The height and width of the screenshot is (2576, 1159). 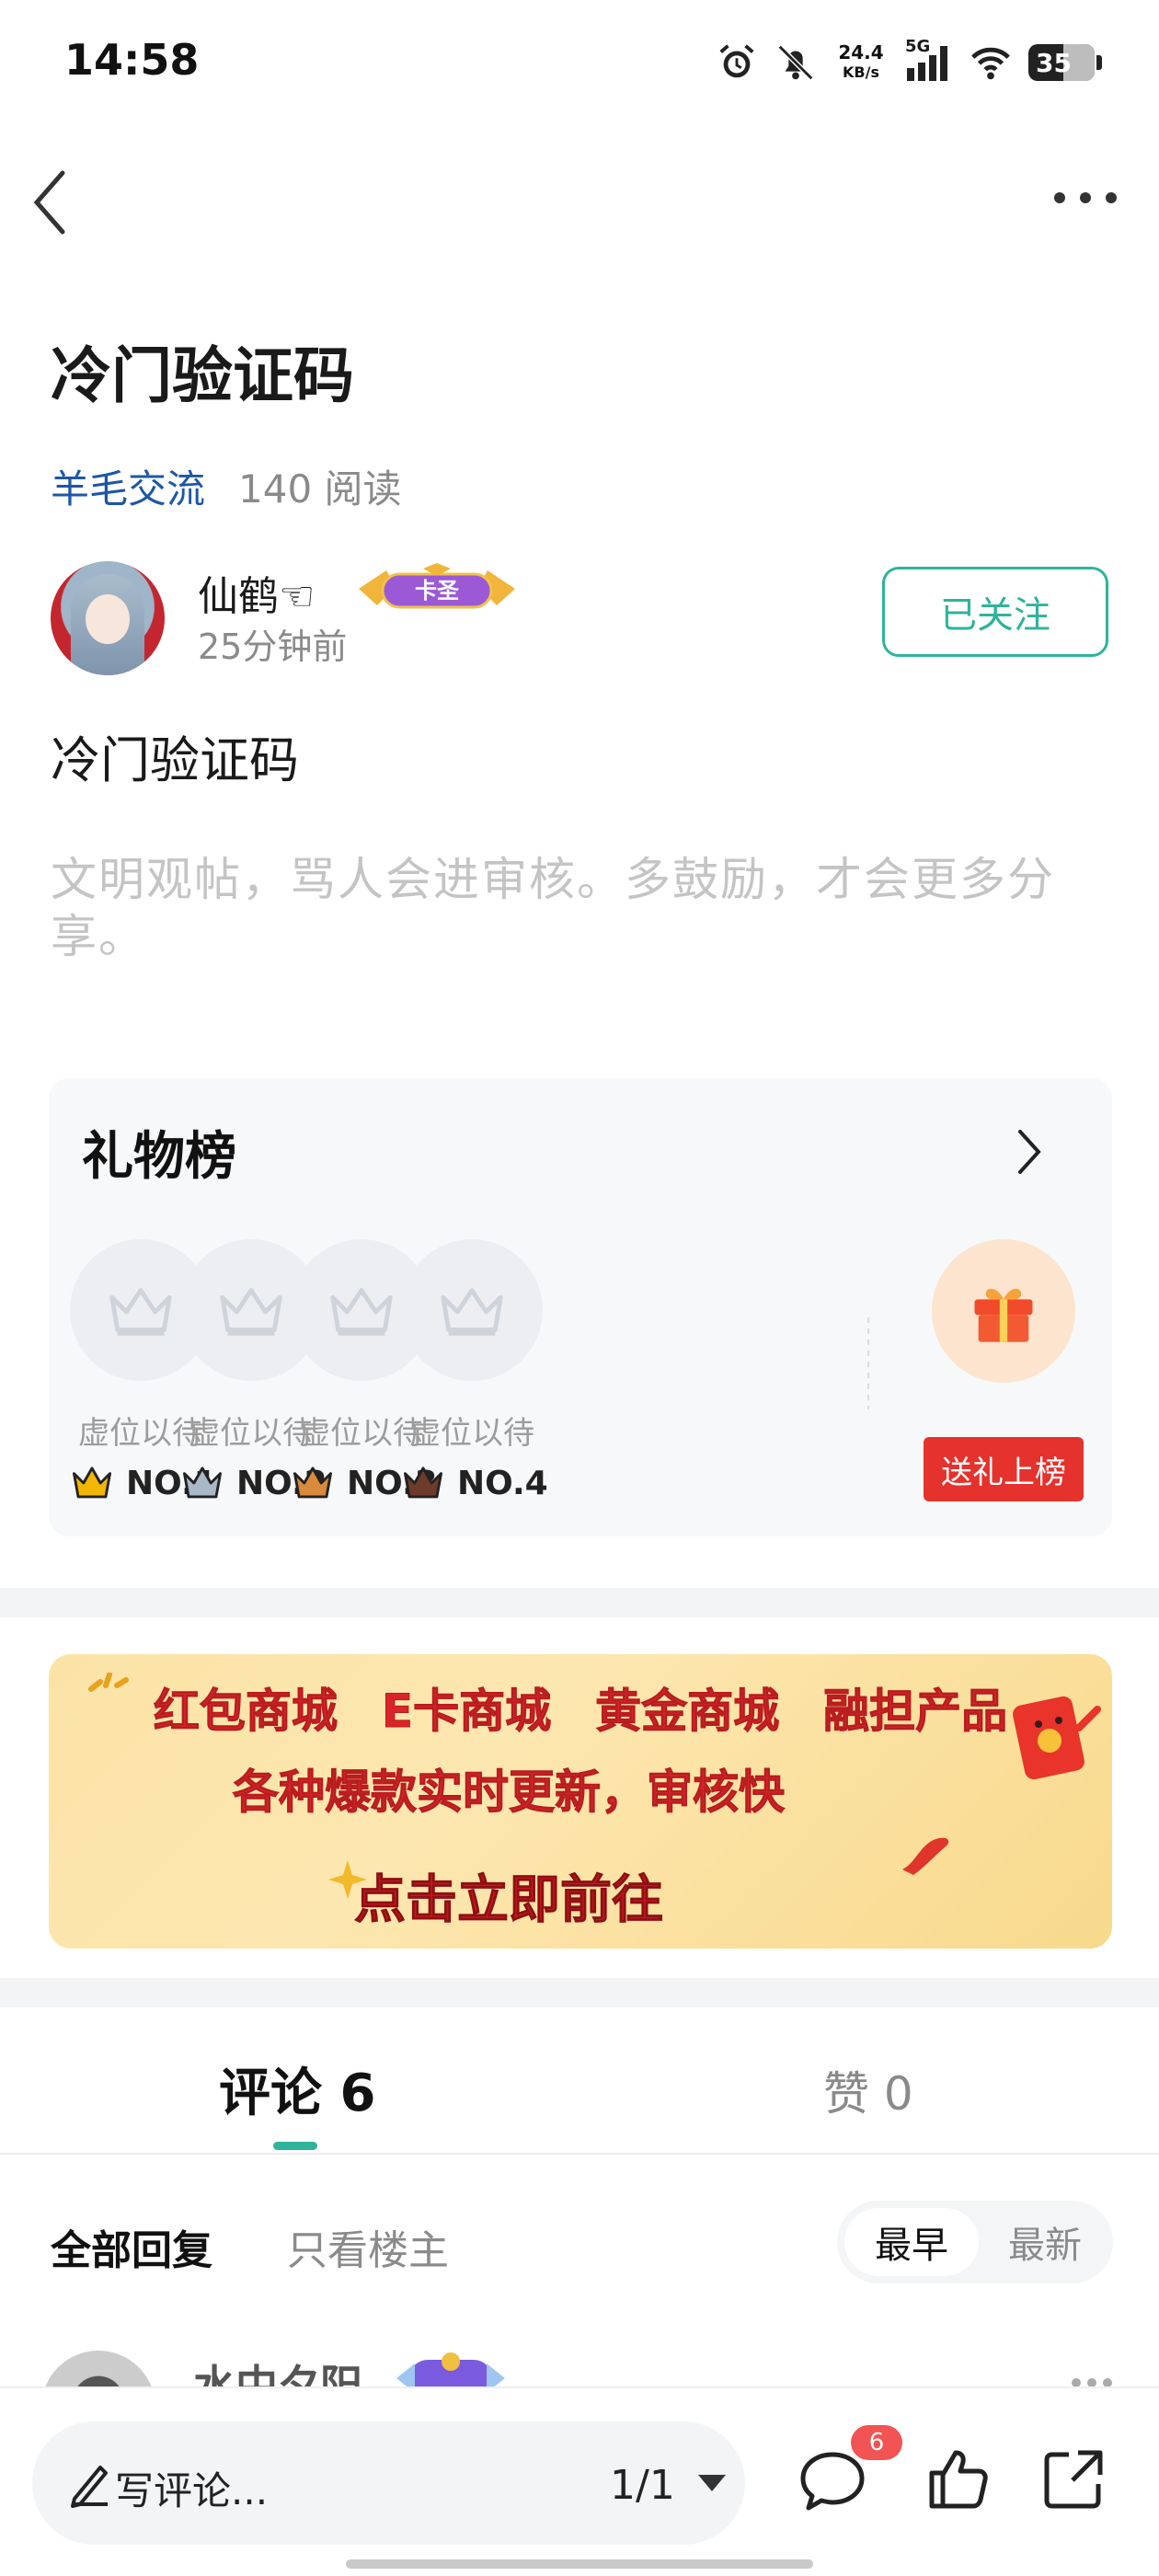 I want to click on filter-all-replies: 全部回复, so click(x=131, y=2246).